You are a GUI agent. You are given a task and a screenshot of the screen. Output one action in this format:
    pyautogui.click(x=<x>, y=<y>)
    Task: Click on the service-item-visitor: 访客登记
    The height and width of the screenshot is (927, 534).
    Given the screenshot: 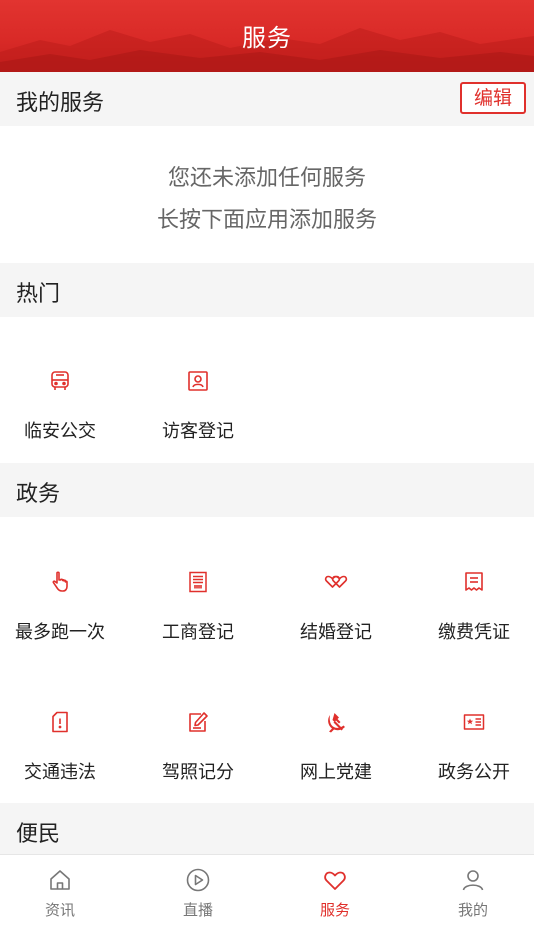 What is the action you would take?
    pyautogui.click(x=198, y=401)
    